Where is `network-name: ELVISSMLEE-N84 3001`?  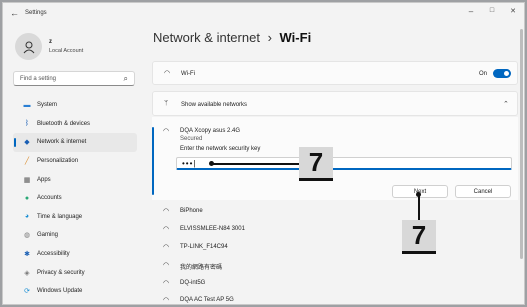 network-name: ELVISSMLEE-N84 3001 is located at coordinates (212, 229).